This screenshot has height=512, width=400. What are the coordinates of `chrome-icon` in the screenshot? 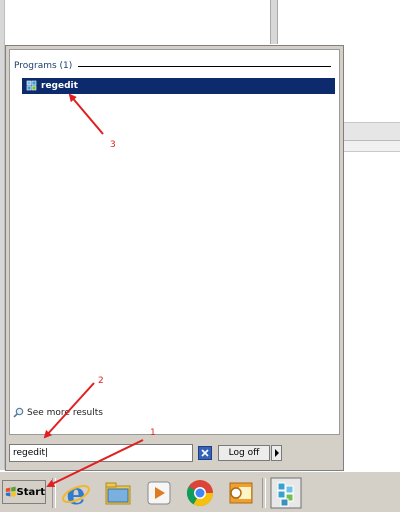 It's located at (200, 493).